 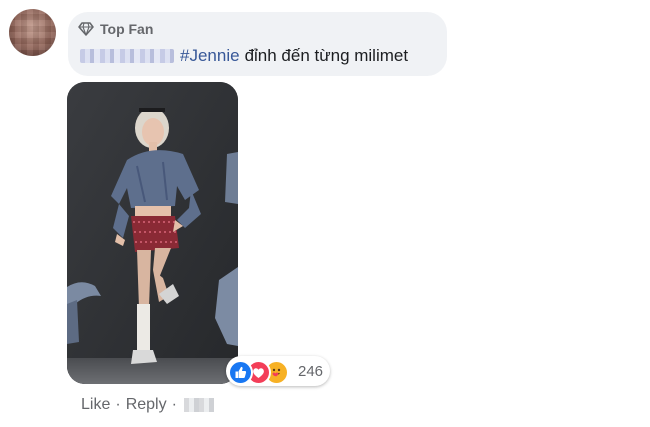 What do you see at coordinates (32, 32) in the screenshot?
I see `commenter-avatar` at bounding box center [32, 32].